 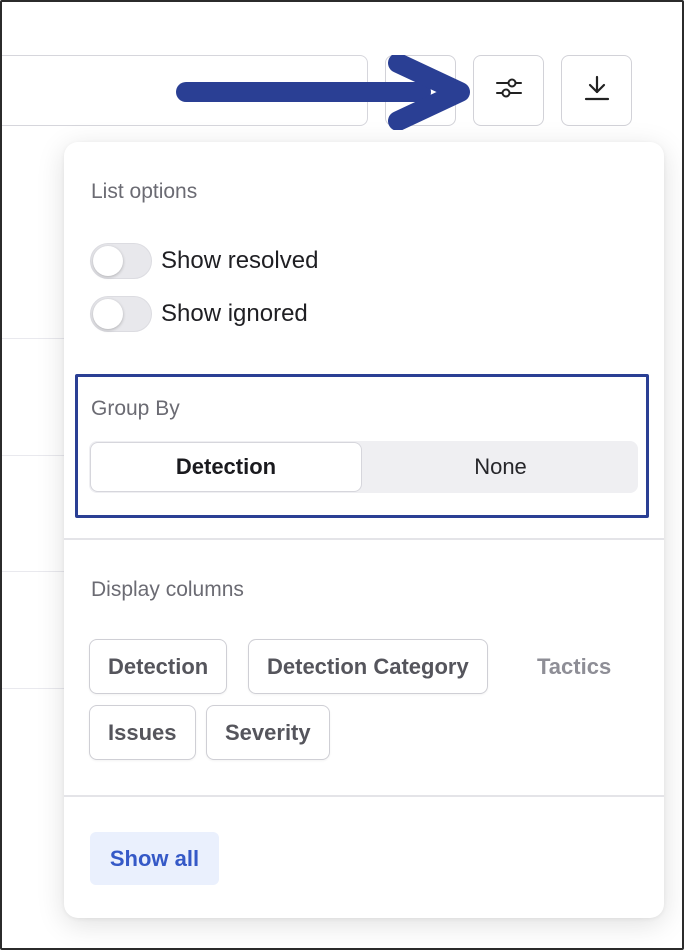 I want to click on download-icon, so click(x=597, y=90).